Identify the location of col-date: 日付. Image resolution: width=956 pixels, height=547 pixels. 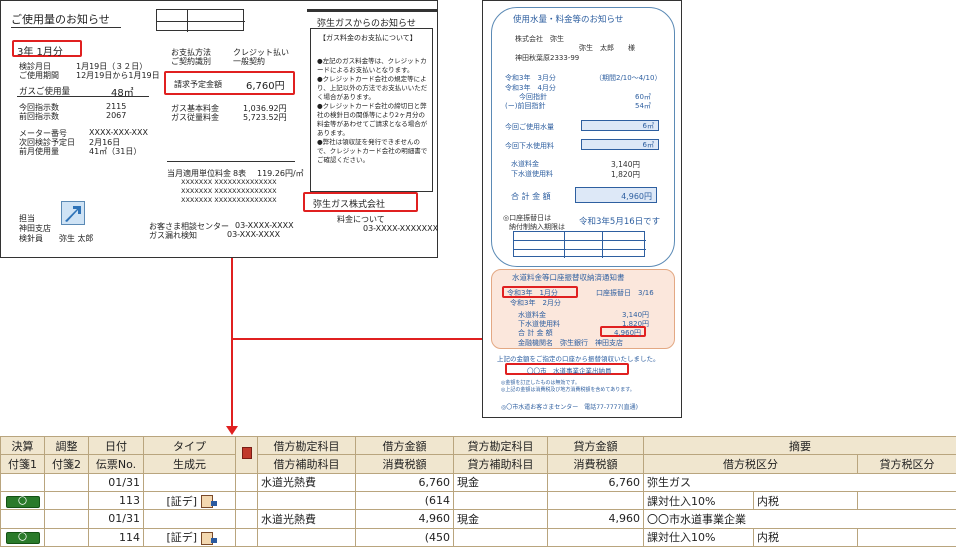
(116, 445).